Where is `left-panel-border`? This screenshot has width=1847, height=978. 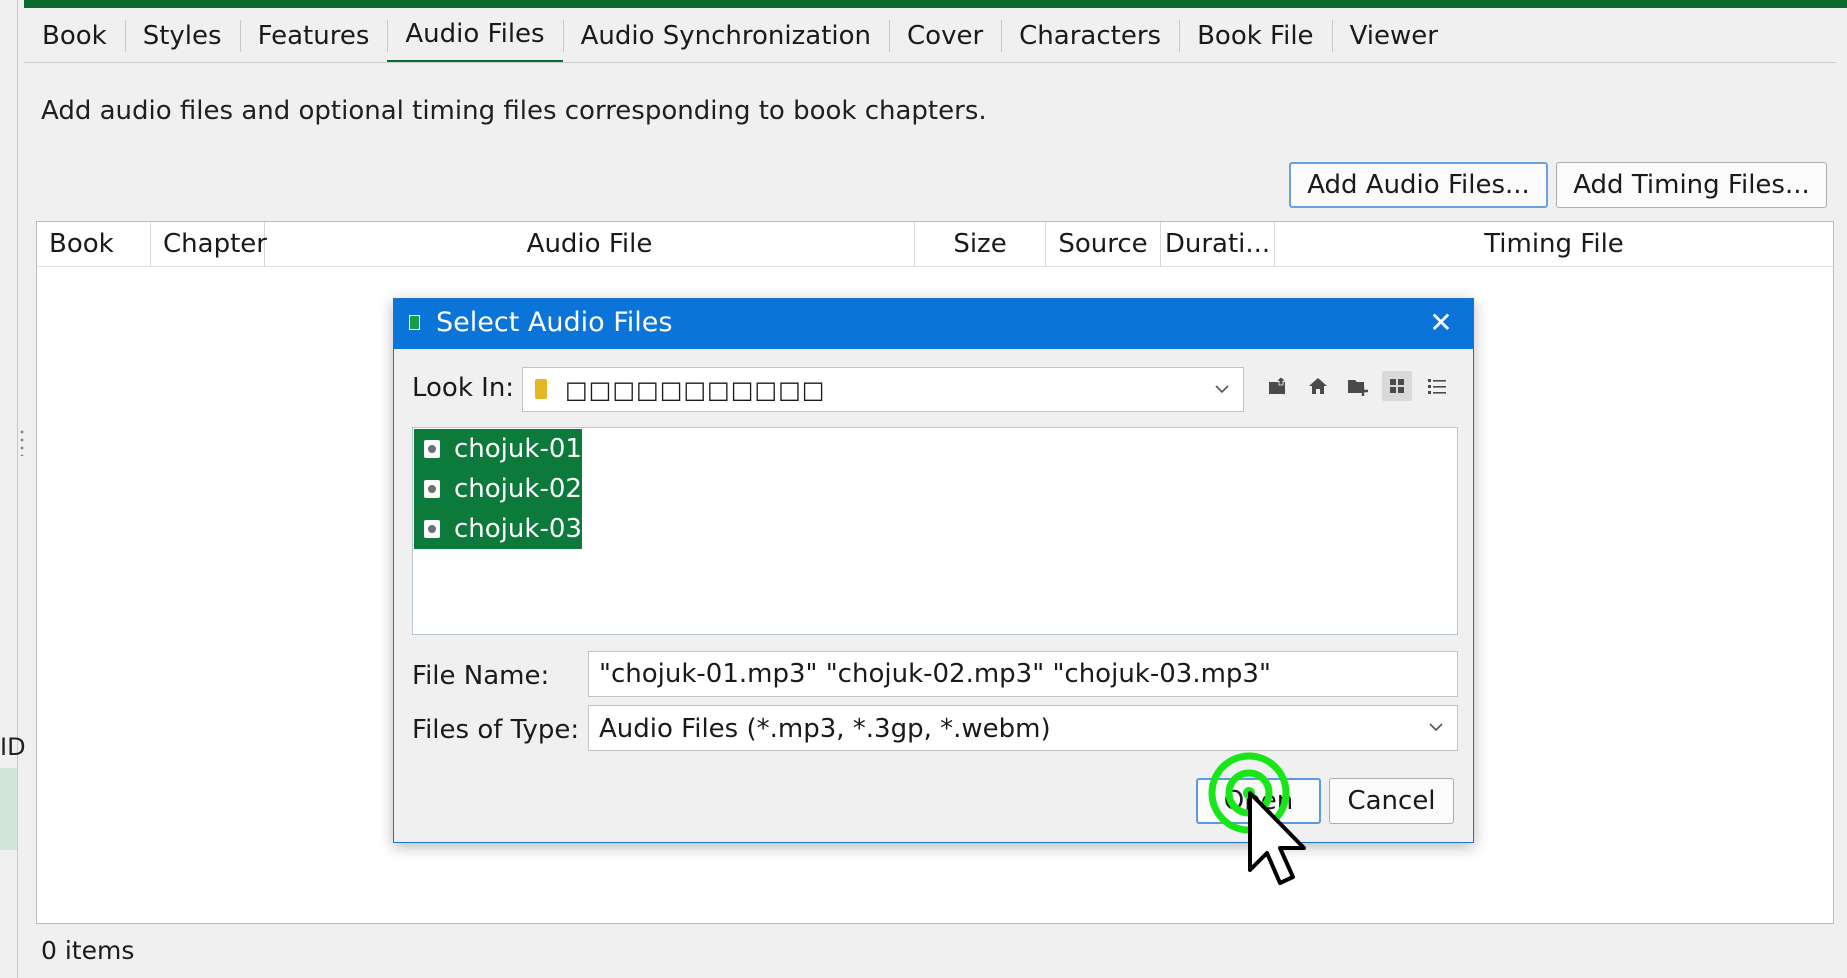 left-panel-border is located at coordinates (17, 489).